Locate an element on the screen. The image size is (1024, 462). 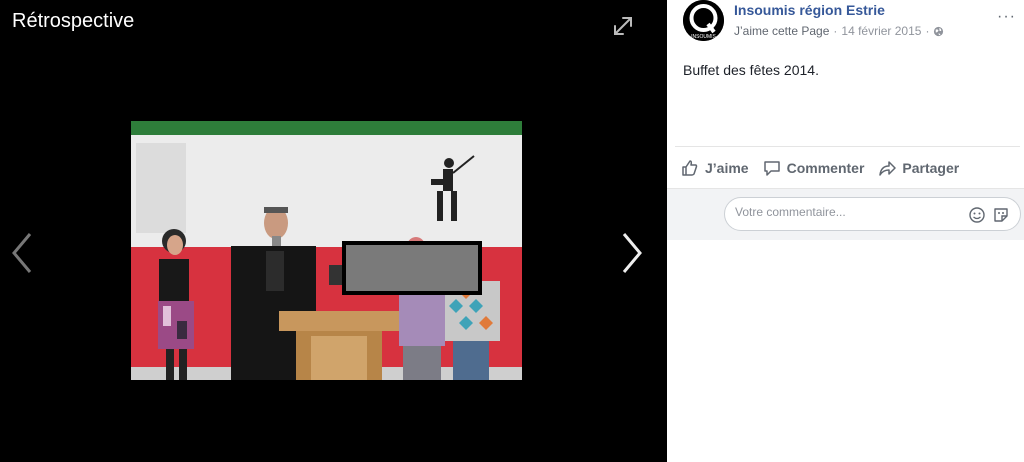
sticker-icon is located at coordinates (1001, 215).